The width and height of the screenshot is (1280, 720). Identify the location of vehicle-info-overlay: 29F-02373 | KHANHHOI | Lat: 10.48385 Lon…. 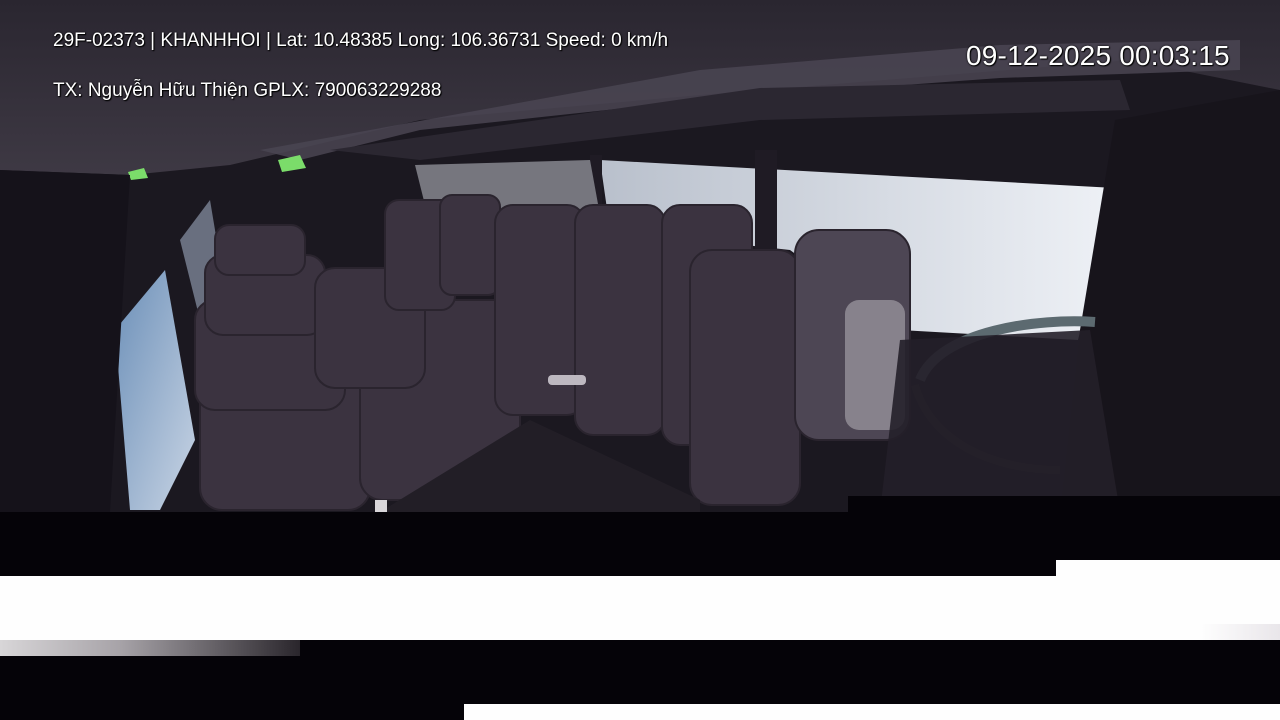
(361, 40).